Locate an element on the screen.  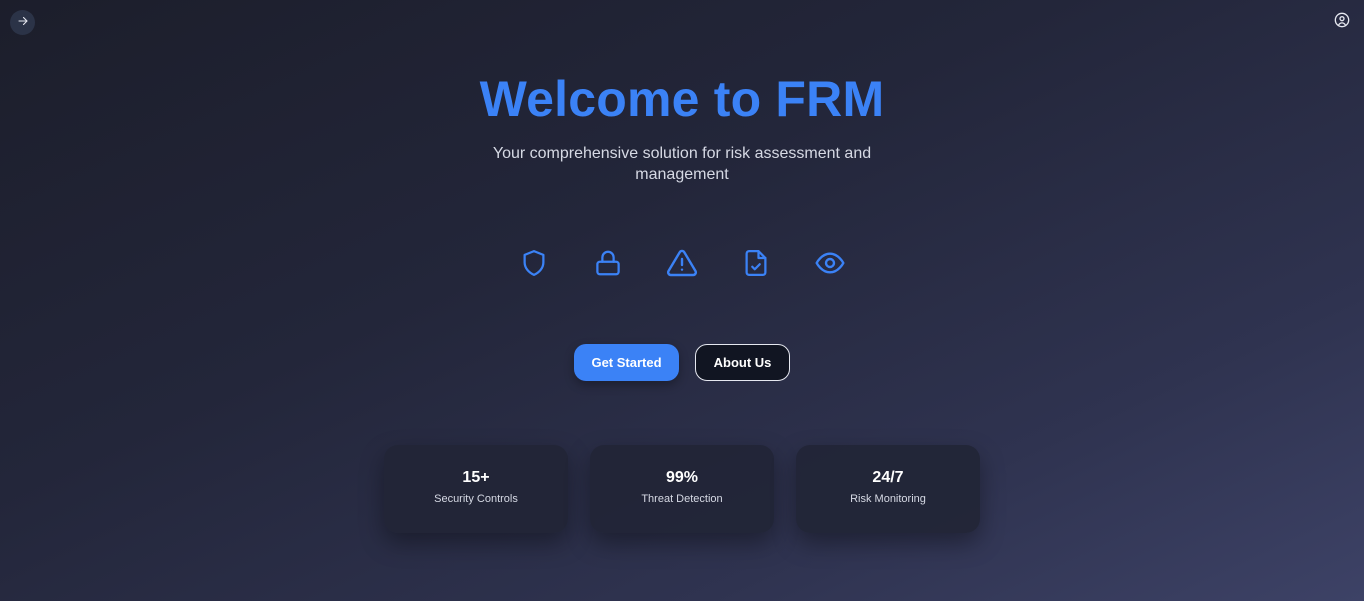
stat-card-threat-detection: 99% Threat Detection is located at coordinates (682, 489).